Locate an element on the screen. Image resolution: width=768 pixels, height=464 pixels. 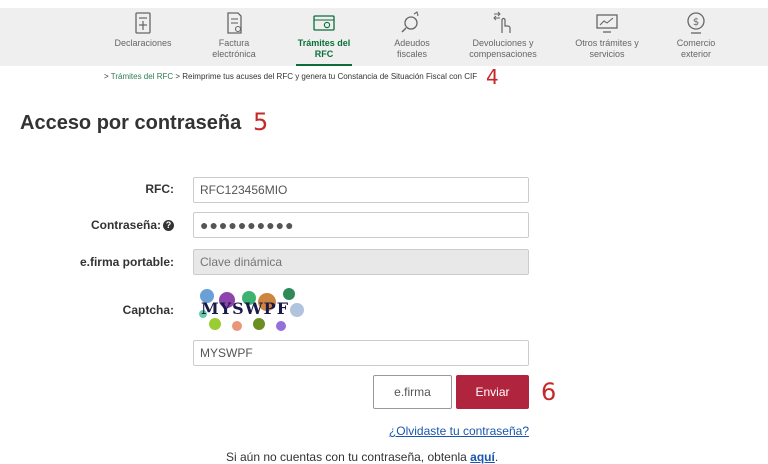
calculator-icon is located at coordinates (143, 23).